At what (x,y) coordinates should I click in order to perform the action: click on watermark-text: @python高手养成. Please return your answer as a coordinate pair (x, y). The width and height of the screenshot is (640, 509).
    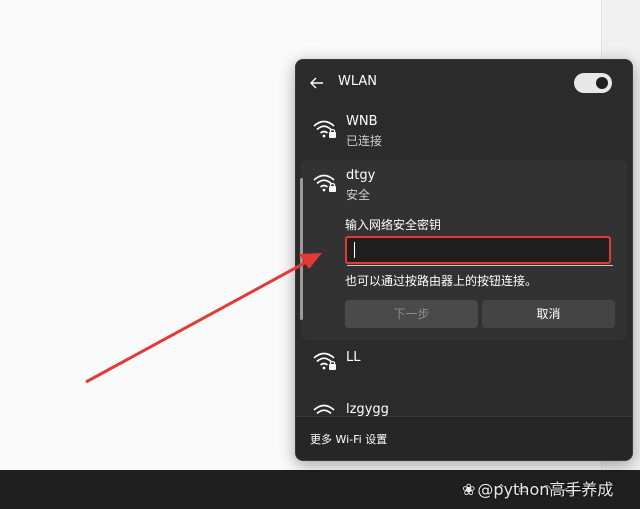
    Looking at the image, I should click on (545, 489).